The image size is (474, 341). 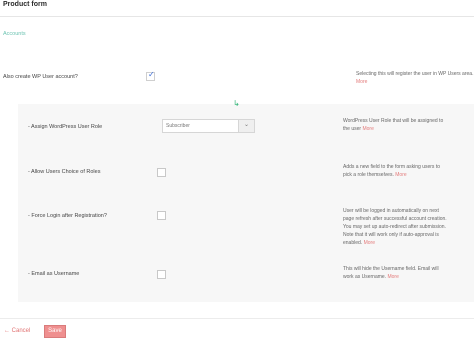 What do you see at coordinates (65, 127) in the screenshot?
I see `row-label-user-role: - Assign WordPress User Role` at bounding box center [65, 127].